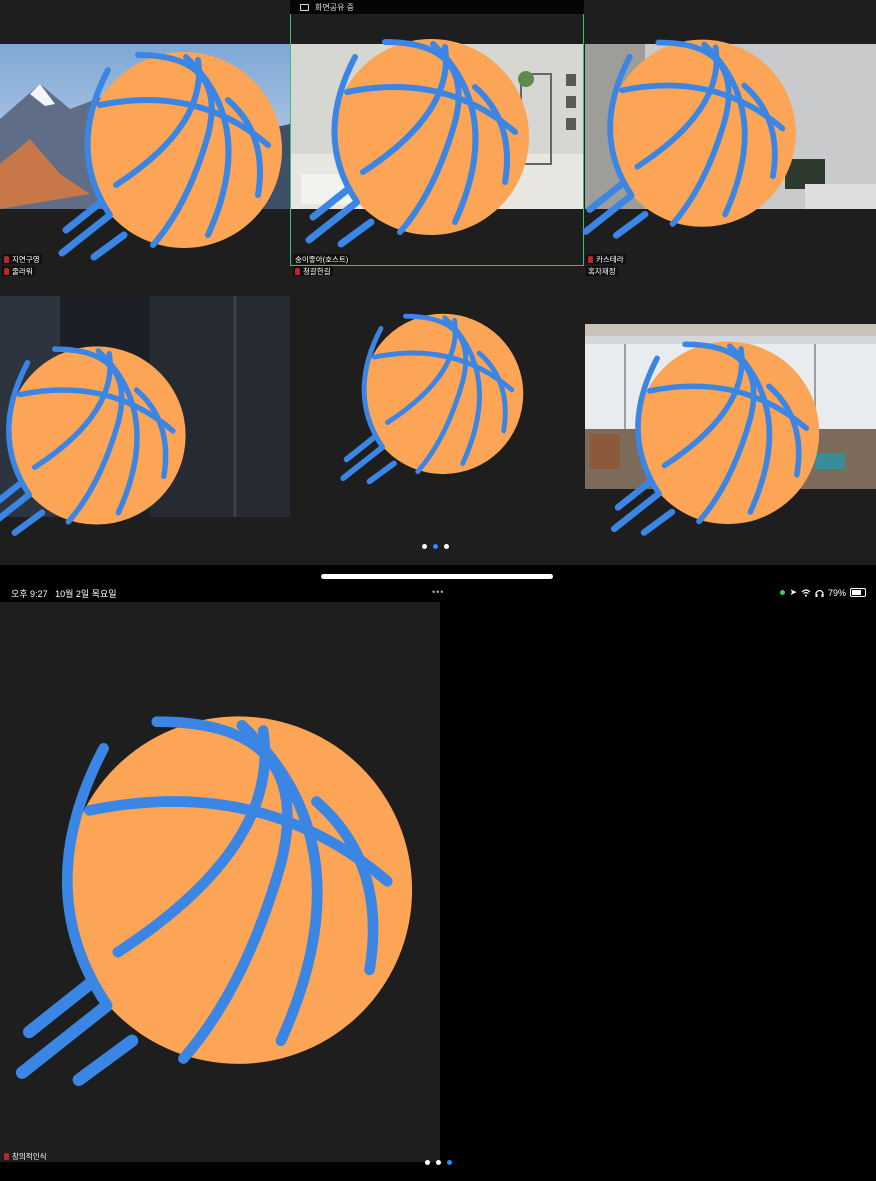 This screenshot has width=876, height=1181. What do you see at coordinates (783, 592) in the screenshot?
I see `camera-in-use-icon` at bounding box center [783, 592].